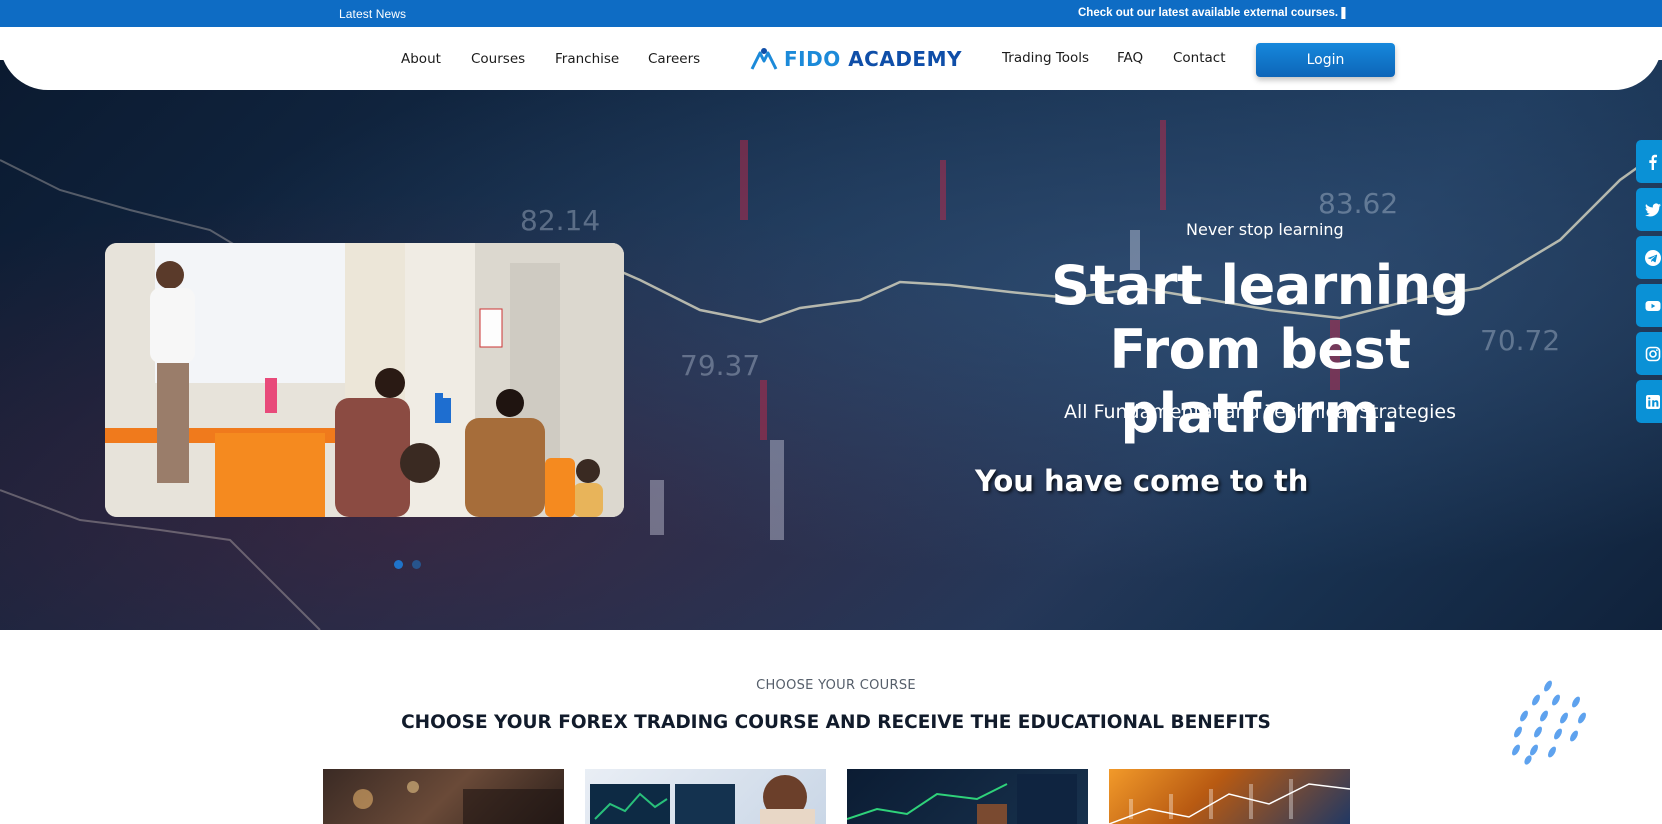  I want to click on youtube-link, so click(1649, 305).